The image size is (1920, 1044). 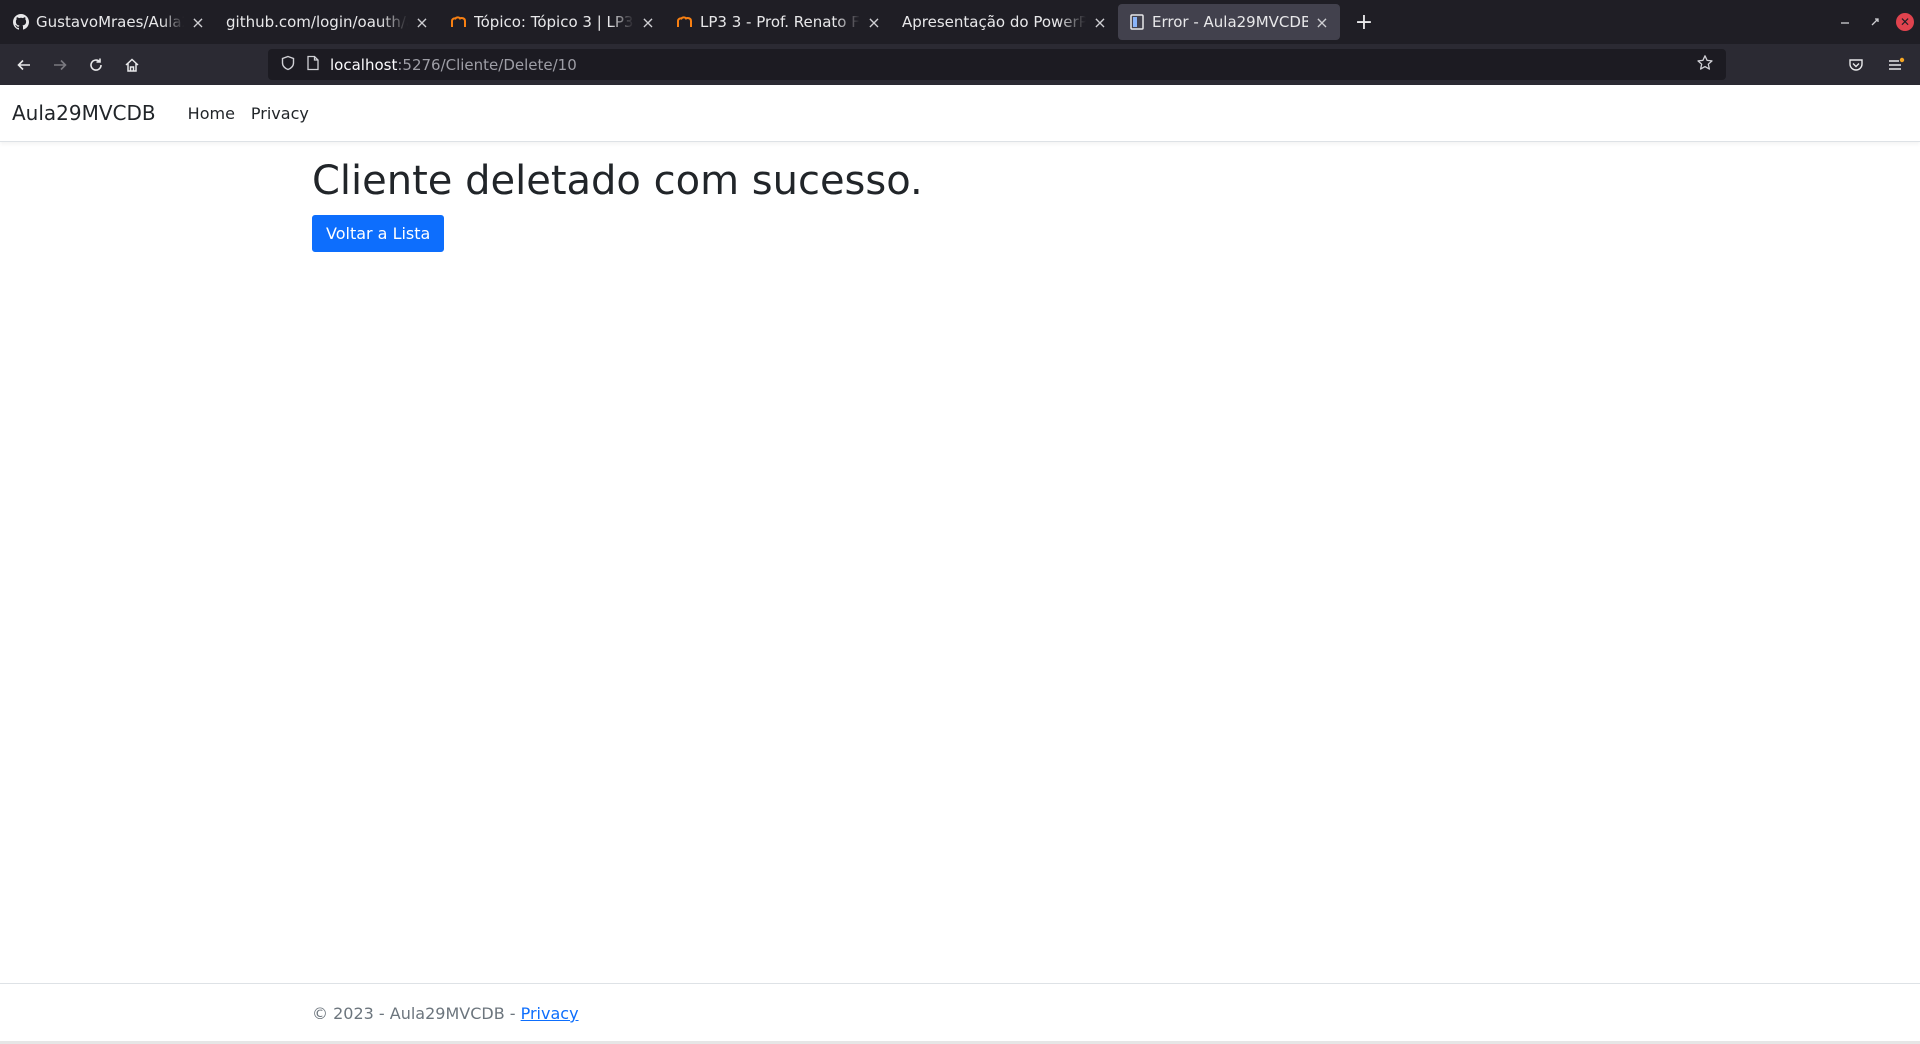 I want to click on pocket-icon, so click(x=1856, y=65).